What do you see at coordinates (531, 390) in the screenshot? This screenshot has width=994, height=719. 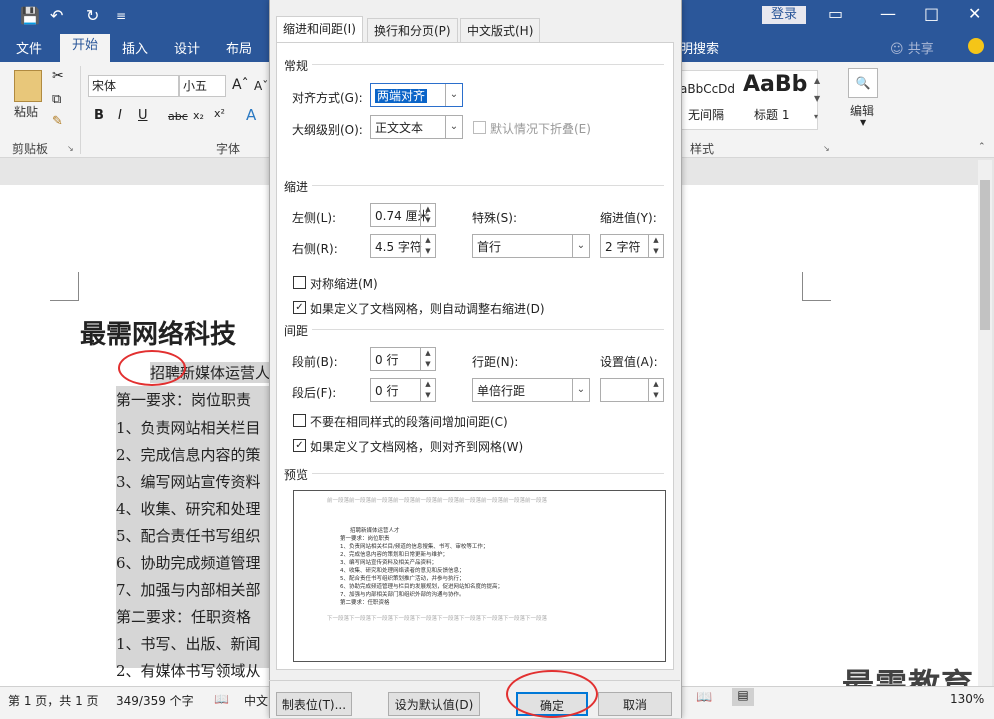 I see `line-spacing-dropdown: 单倍行距 ⌄` at bounding box center [531, 390].